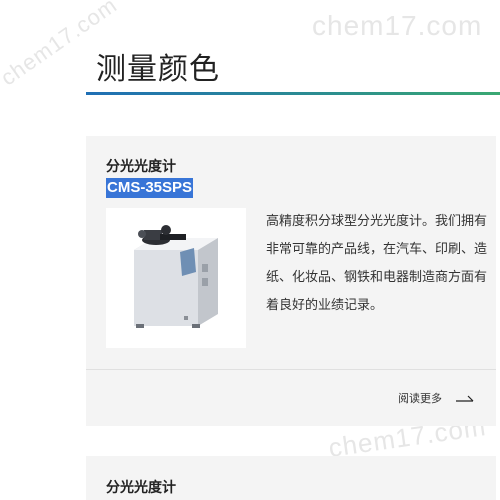 The height and width of the screenshot is (500, 500). What do you see at coordinates (420, 398) in the screenshot?
I see `read-more-label: 阅读更多` at bounding box center [420, 398].